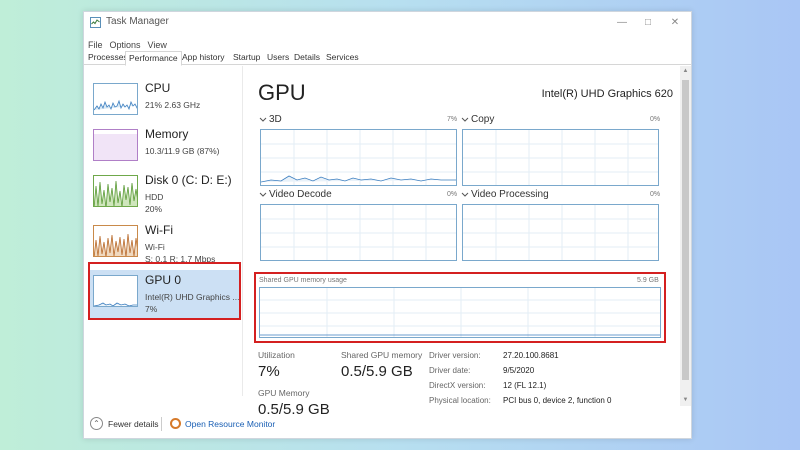 The image size is (800, 450). What do you see at coordinates (452, 119) in the screenshot?
I see `graph-3d-pct: 7%` at bounding box center [452, 119].